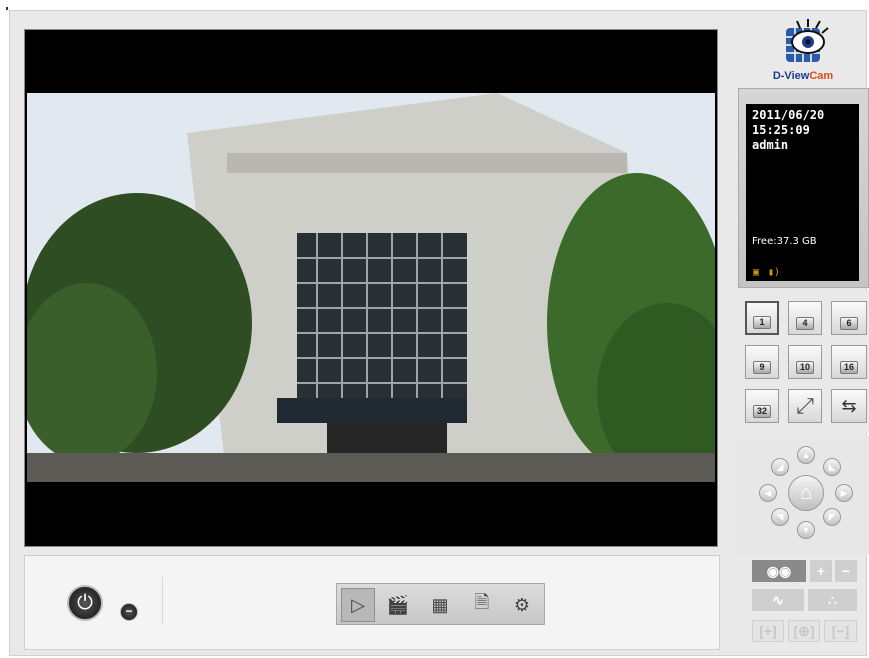 The image size is (869, 658). I want to click on minimize-button: −, so click(129, 612).